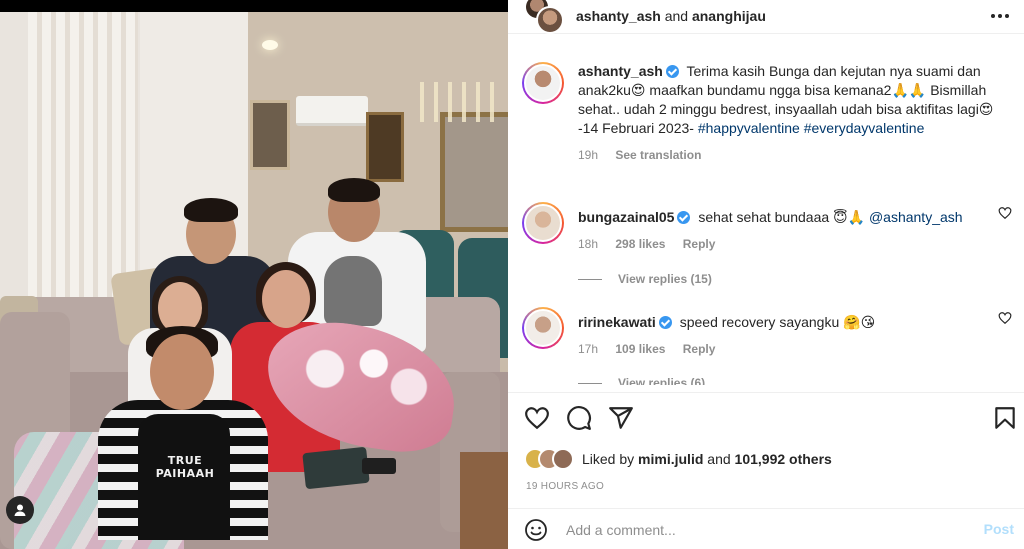 The height and width of the screenshot is (549, 1024). What do you see at coordinates (379, 466) in the screenshot?
I see `phone` at bounding box center [379, 466].